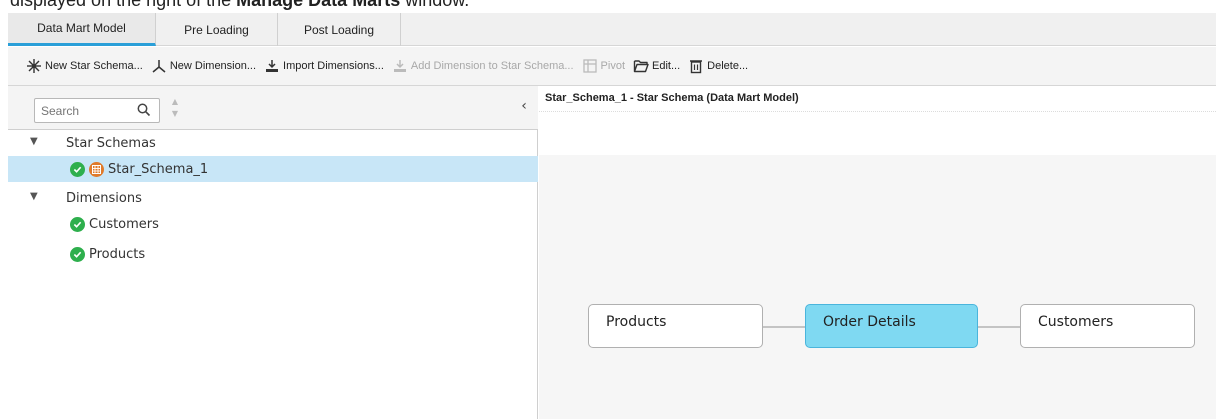 The image size is (1216, 419). Describe the element at coordinates (144, 110) in the screenshot. I see `search-icon` at that location.